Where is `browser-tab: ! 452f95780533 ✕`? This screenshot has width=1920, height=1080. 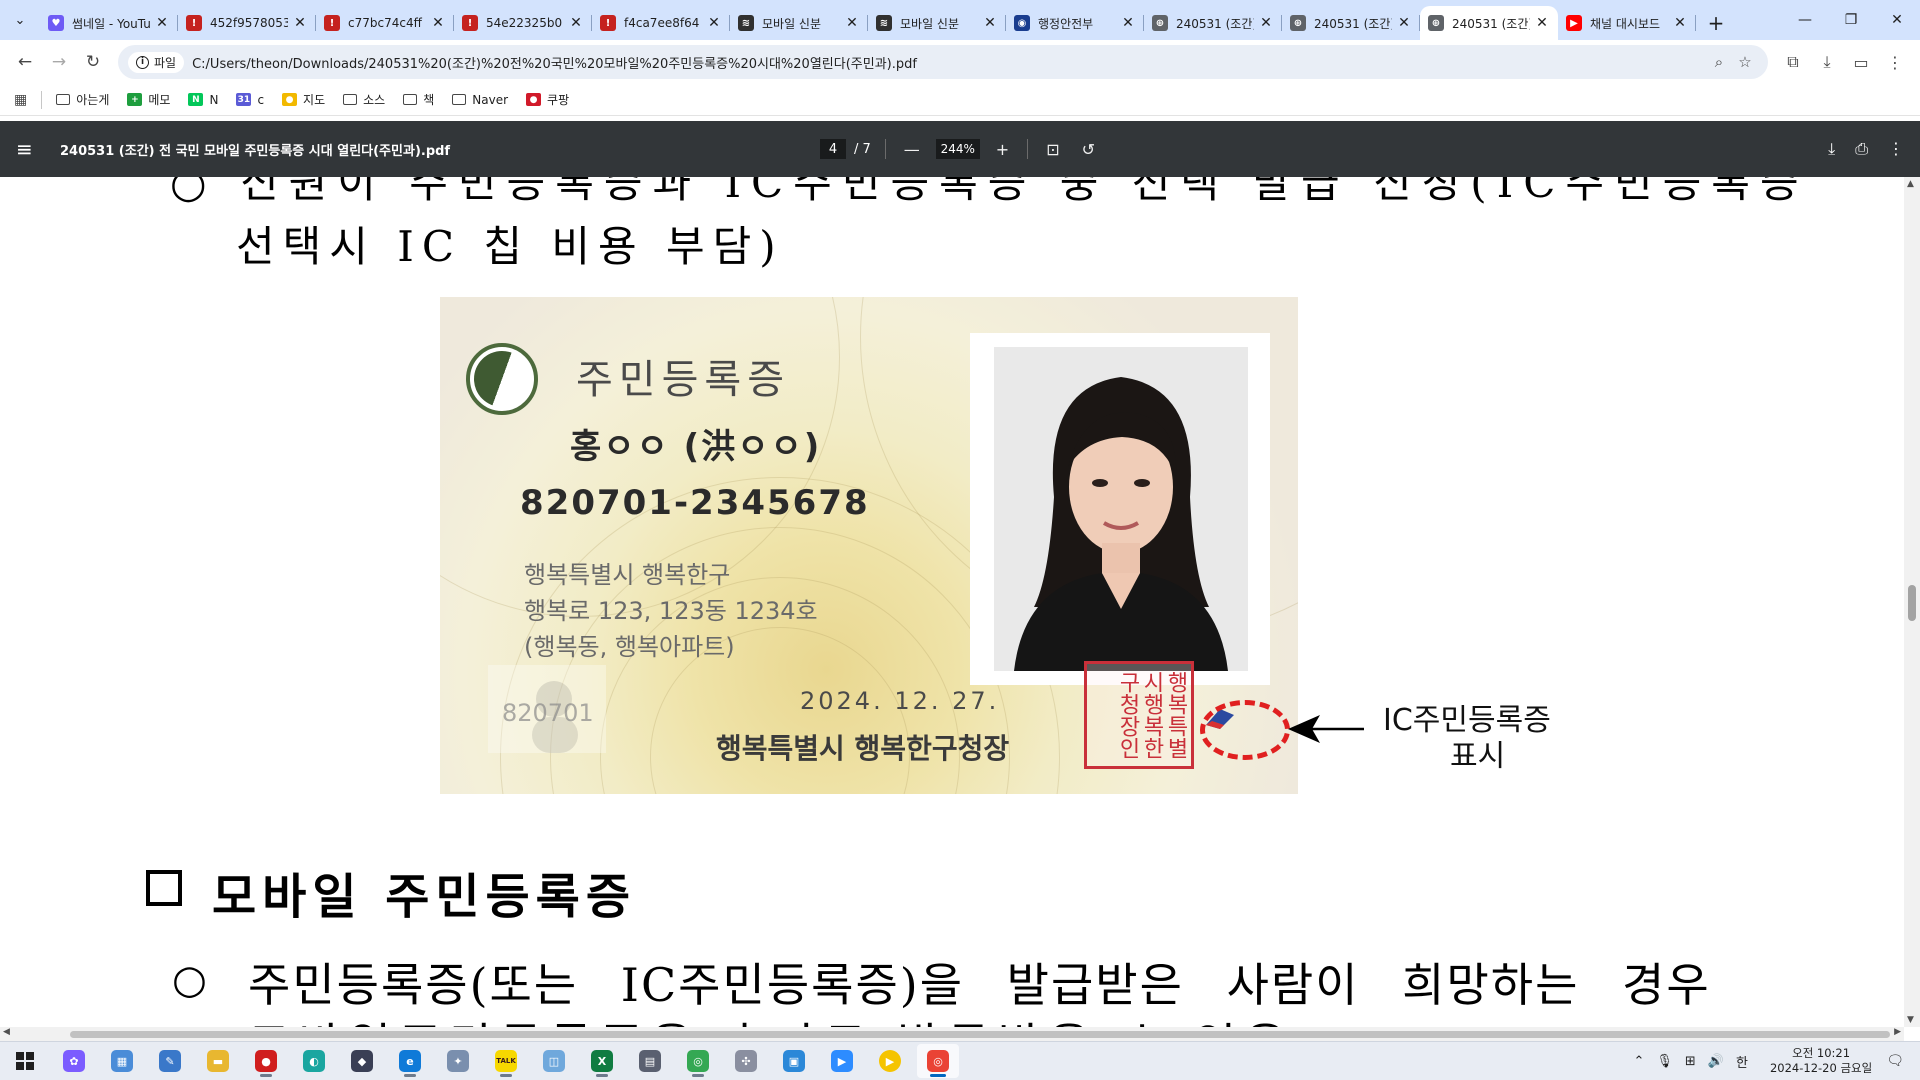
browser-tab: ! 452f95780533 ✕ is located at coordinates (247, 23).